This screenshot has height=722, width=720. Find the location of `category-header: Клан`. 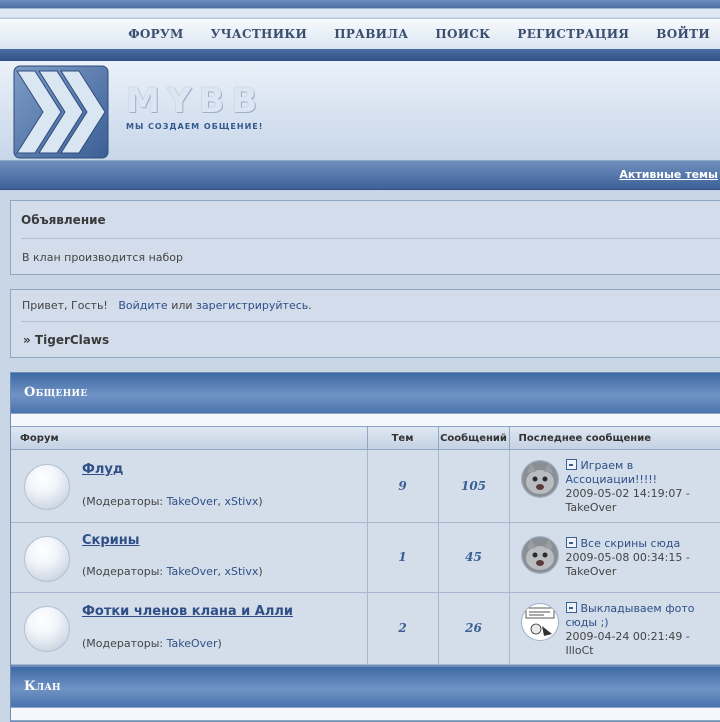

category-header: Клан is located at coordinates (365, 687).